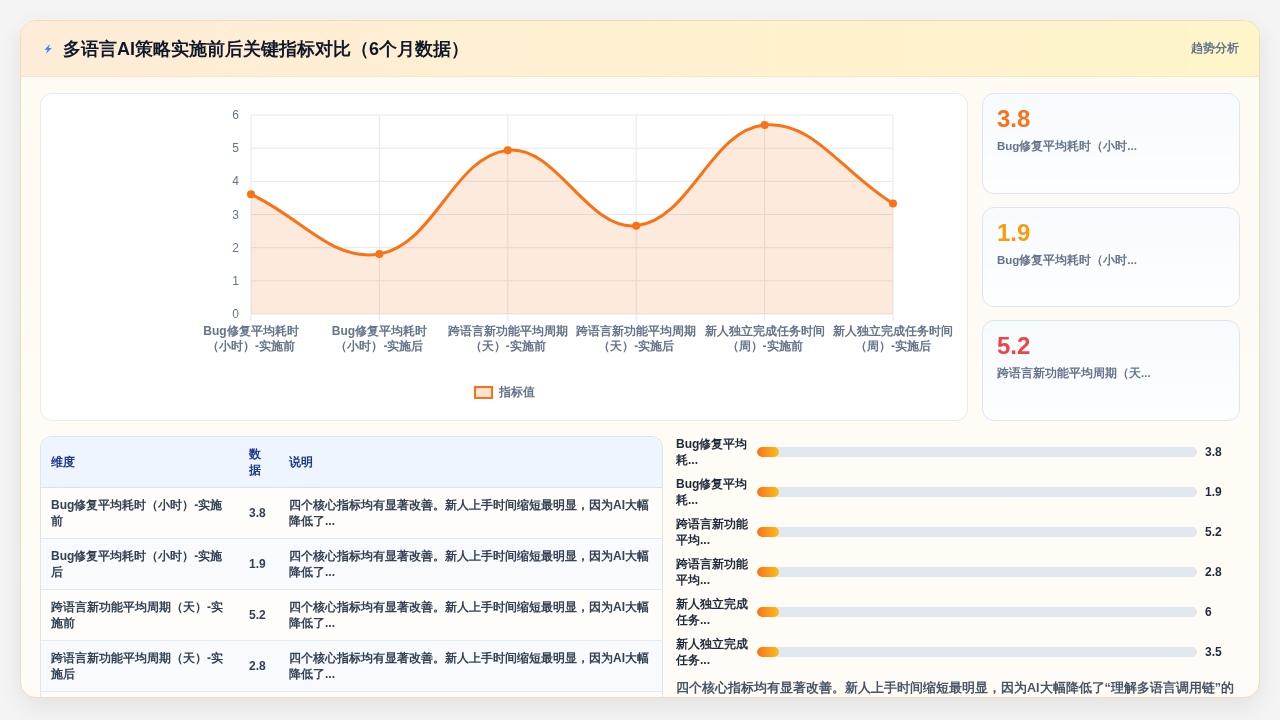  I want to click on summary-text: 四个核心指标均有显著改善。新人上手时间缩短最明显，因为AI大幅降低了“理解多语言调用链”的, so click(955, 688).